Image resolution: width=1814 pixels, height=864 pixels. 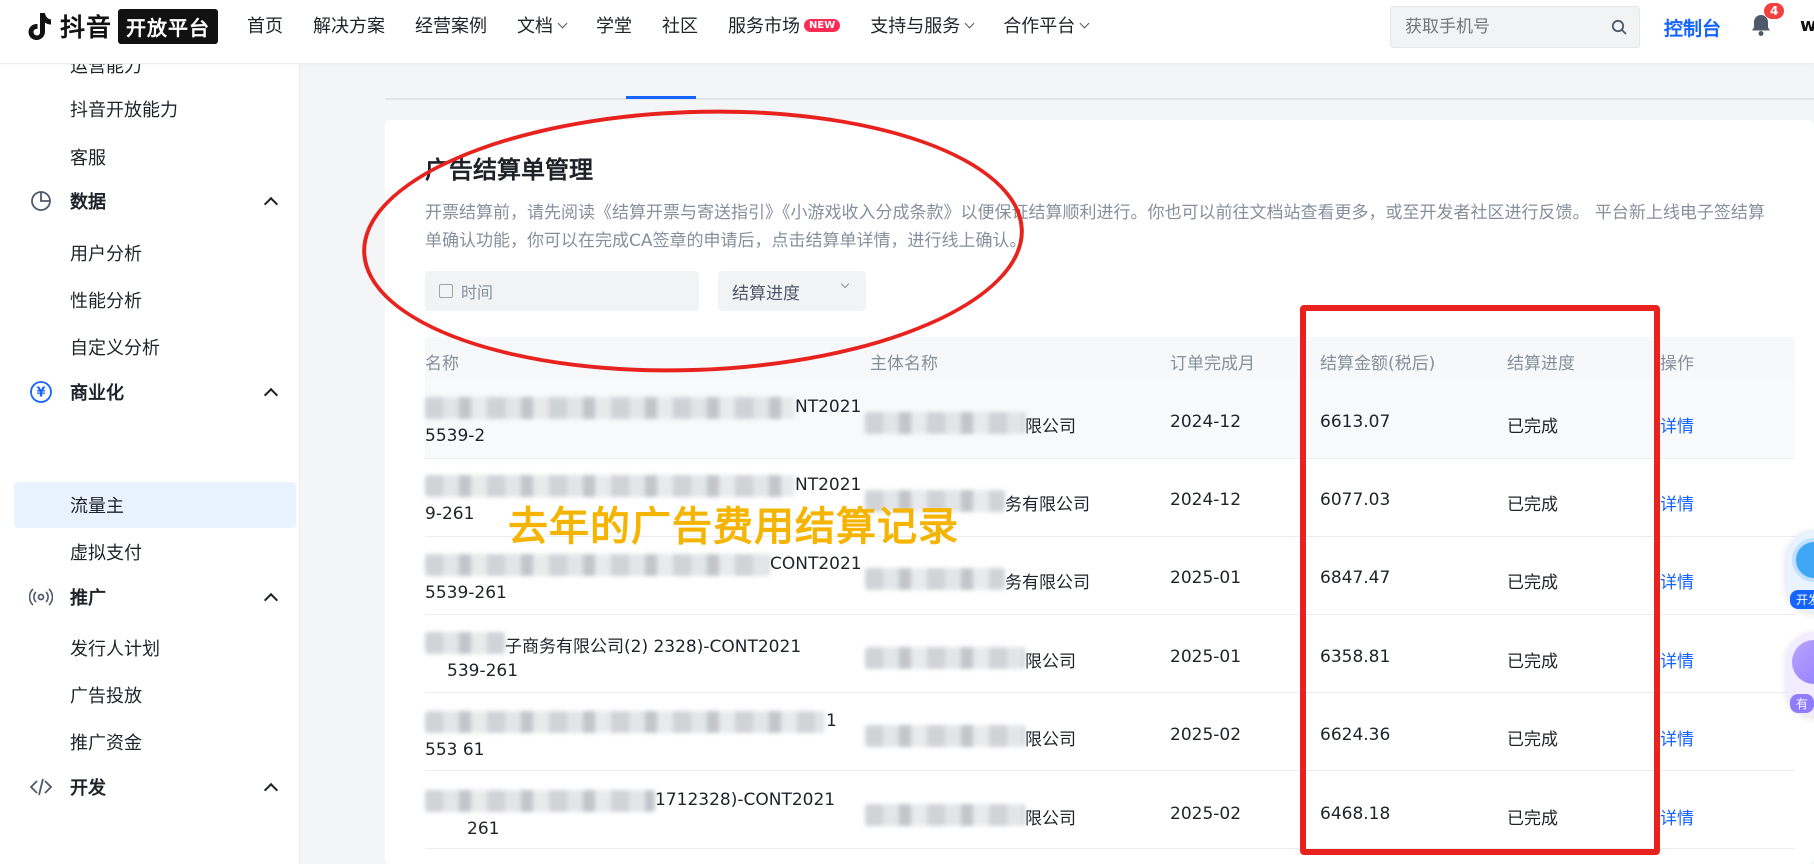 I want to click on nav-docs: 文档, so click(x=542, y=25).